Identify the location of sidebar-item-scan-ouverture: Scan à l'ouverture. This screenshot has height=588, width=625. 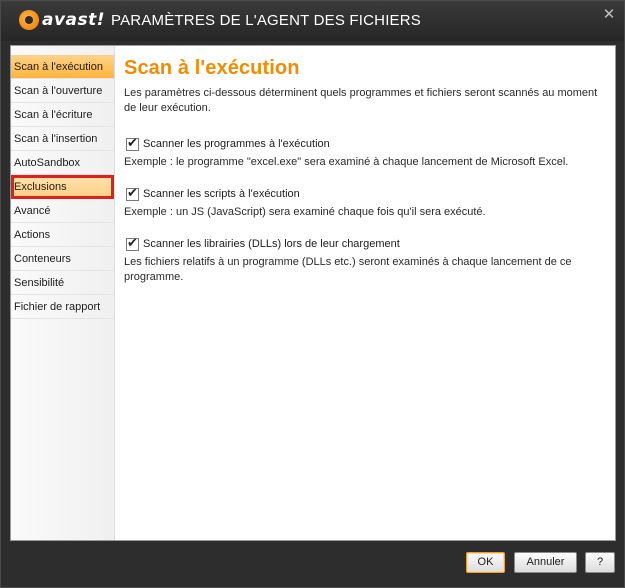
(62, 91).